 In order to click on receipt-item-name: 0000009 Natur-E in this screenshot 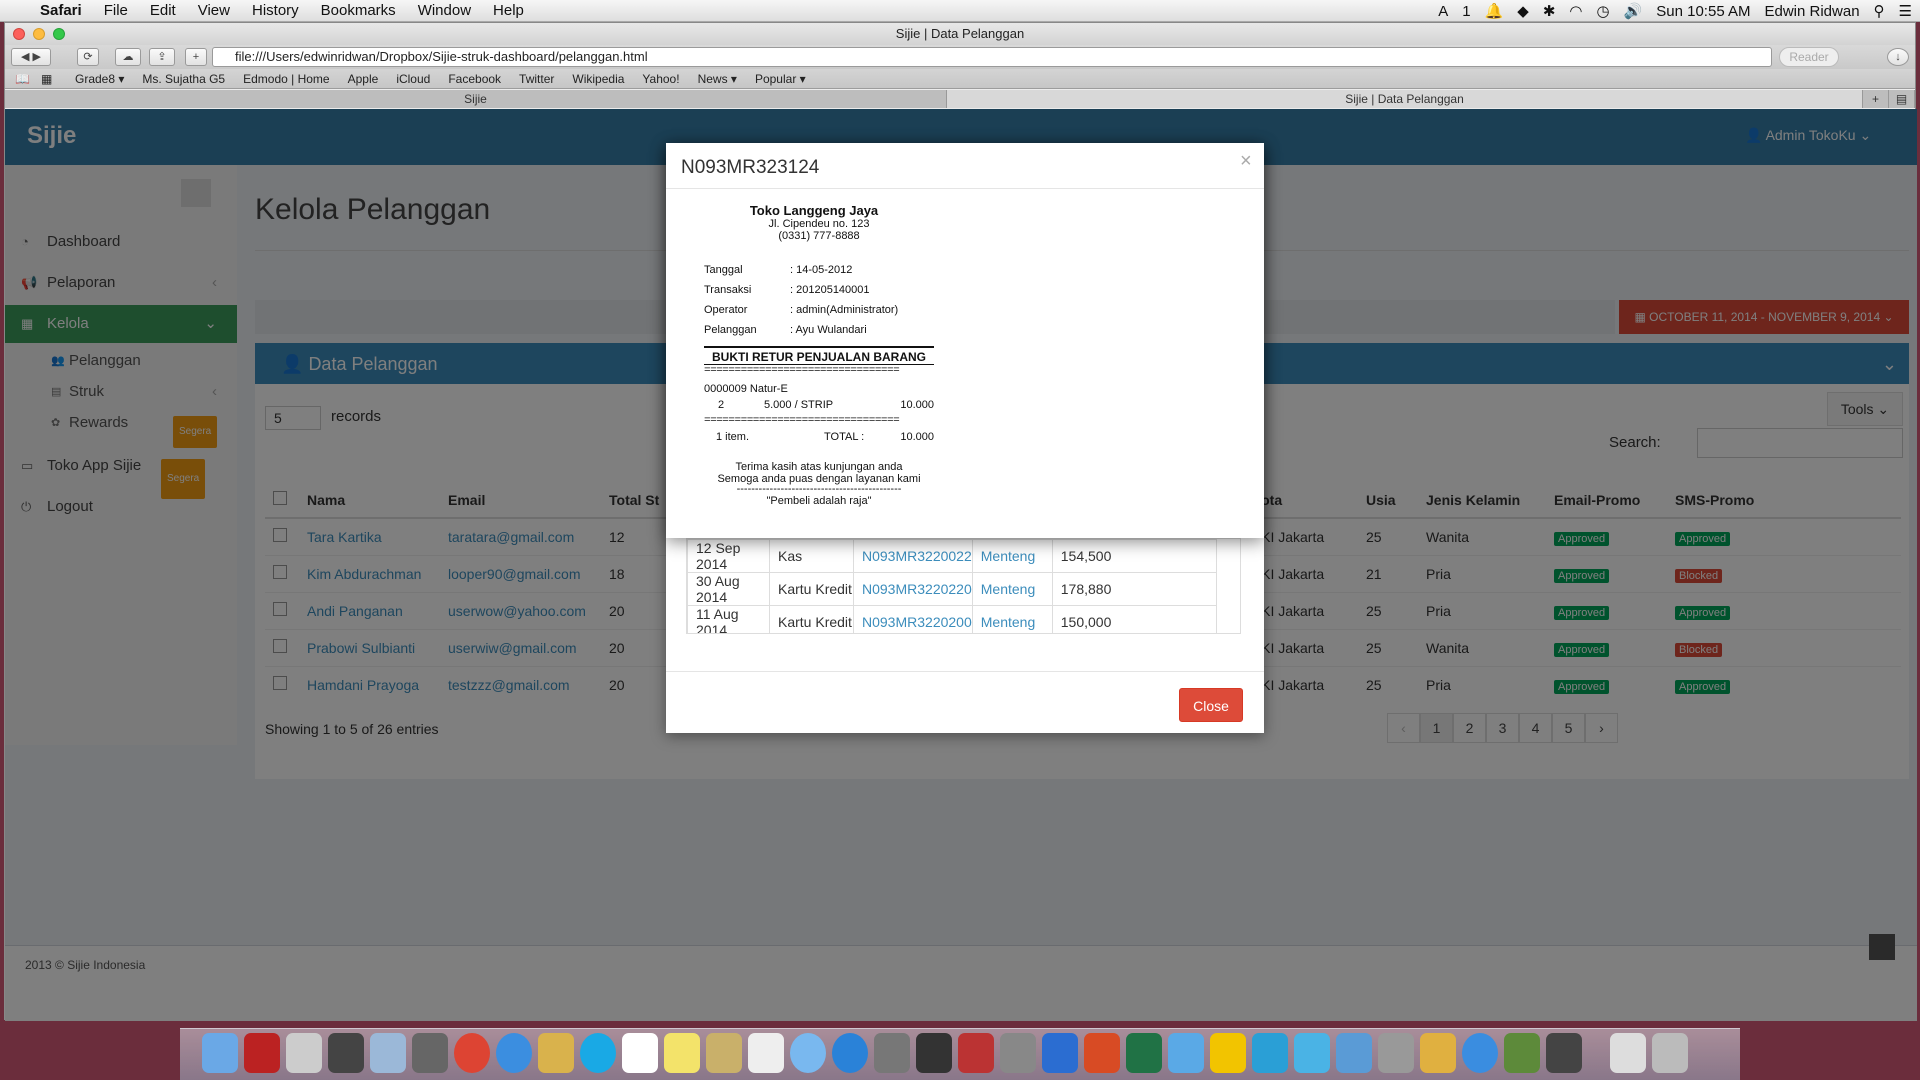, I will do `click(746, 389)`.